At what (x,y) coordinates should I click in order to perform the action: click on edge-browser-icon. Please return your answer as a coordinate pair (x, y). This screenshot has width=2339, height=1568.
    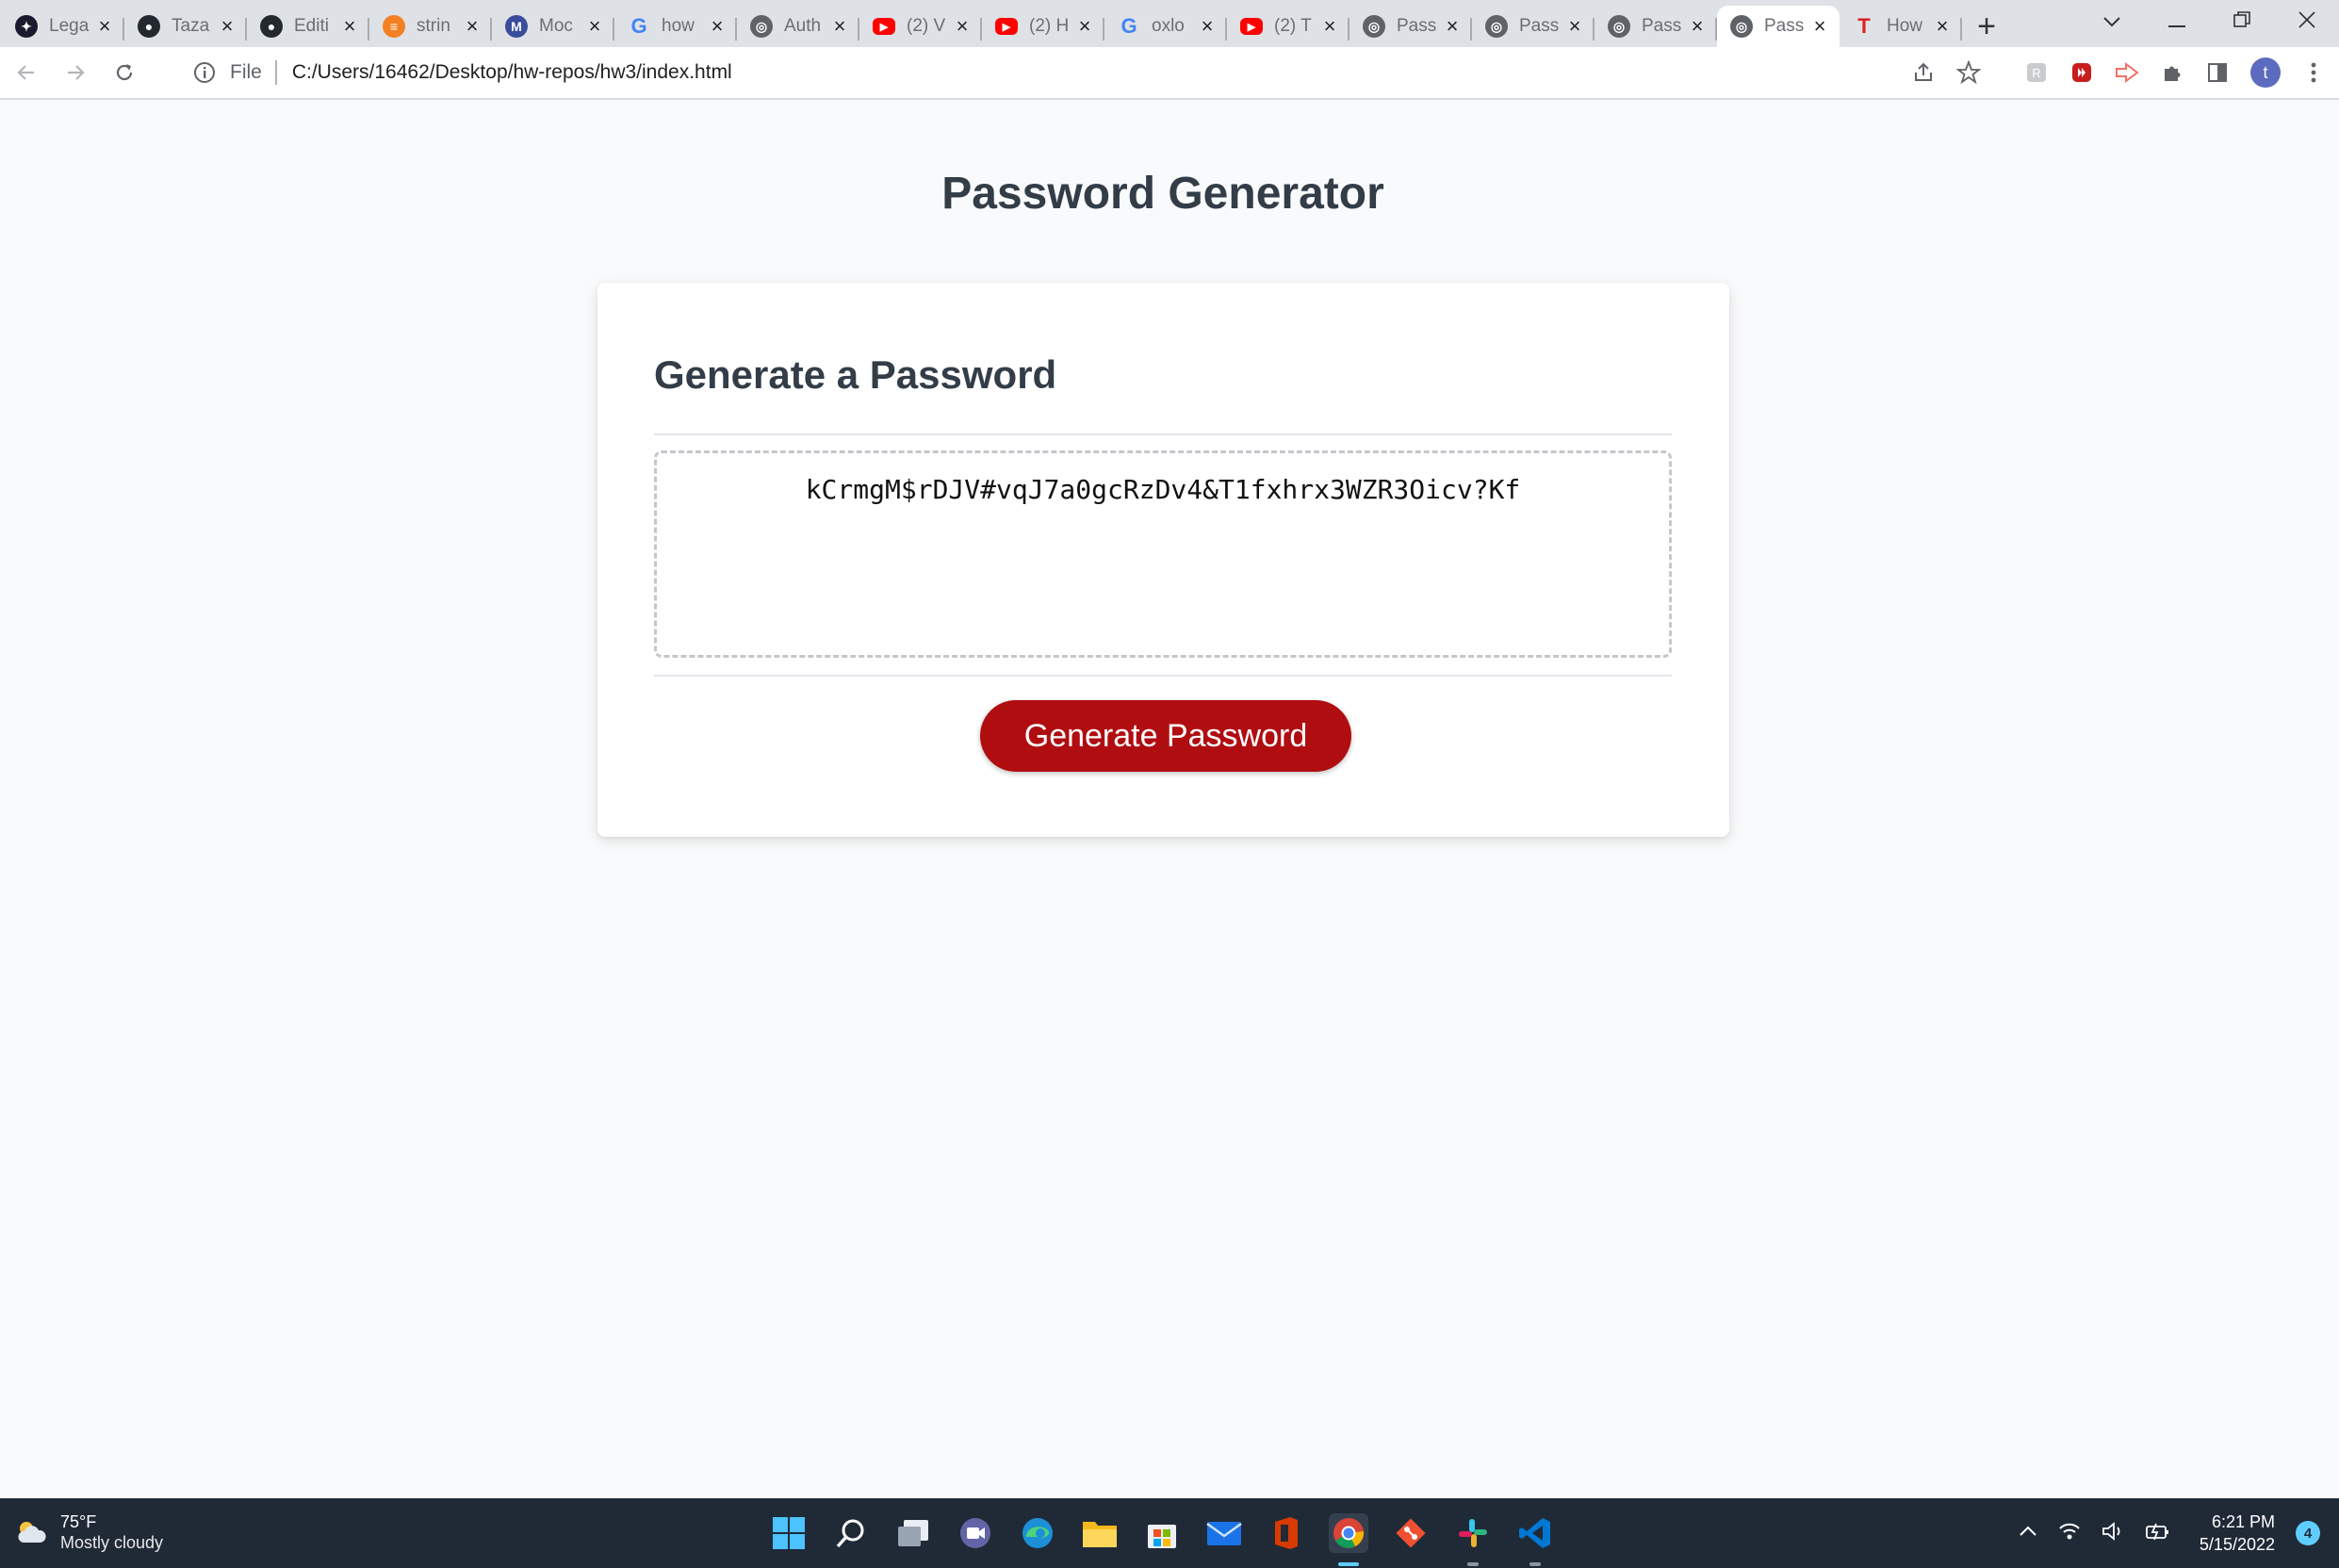
    Looking at the image, I should click on (1037, 1533).